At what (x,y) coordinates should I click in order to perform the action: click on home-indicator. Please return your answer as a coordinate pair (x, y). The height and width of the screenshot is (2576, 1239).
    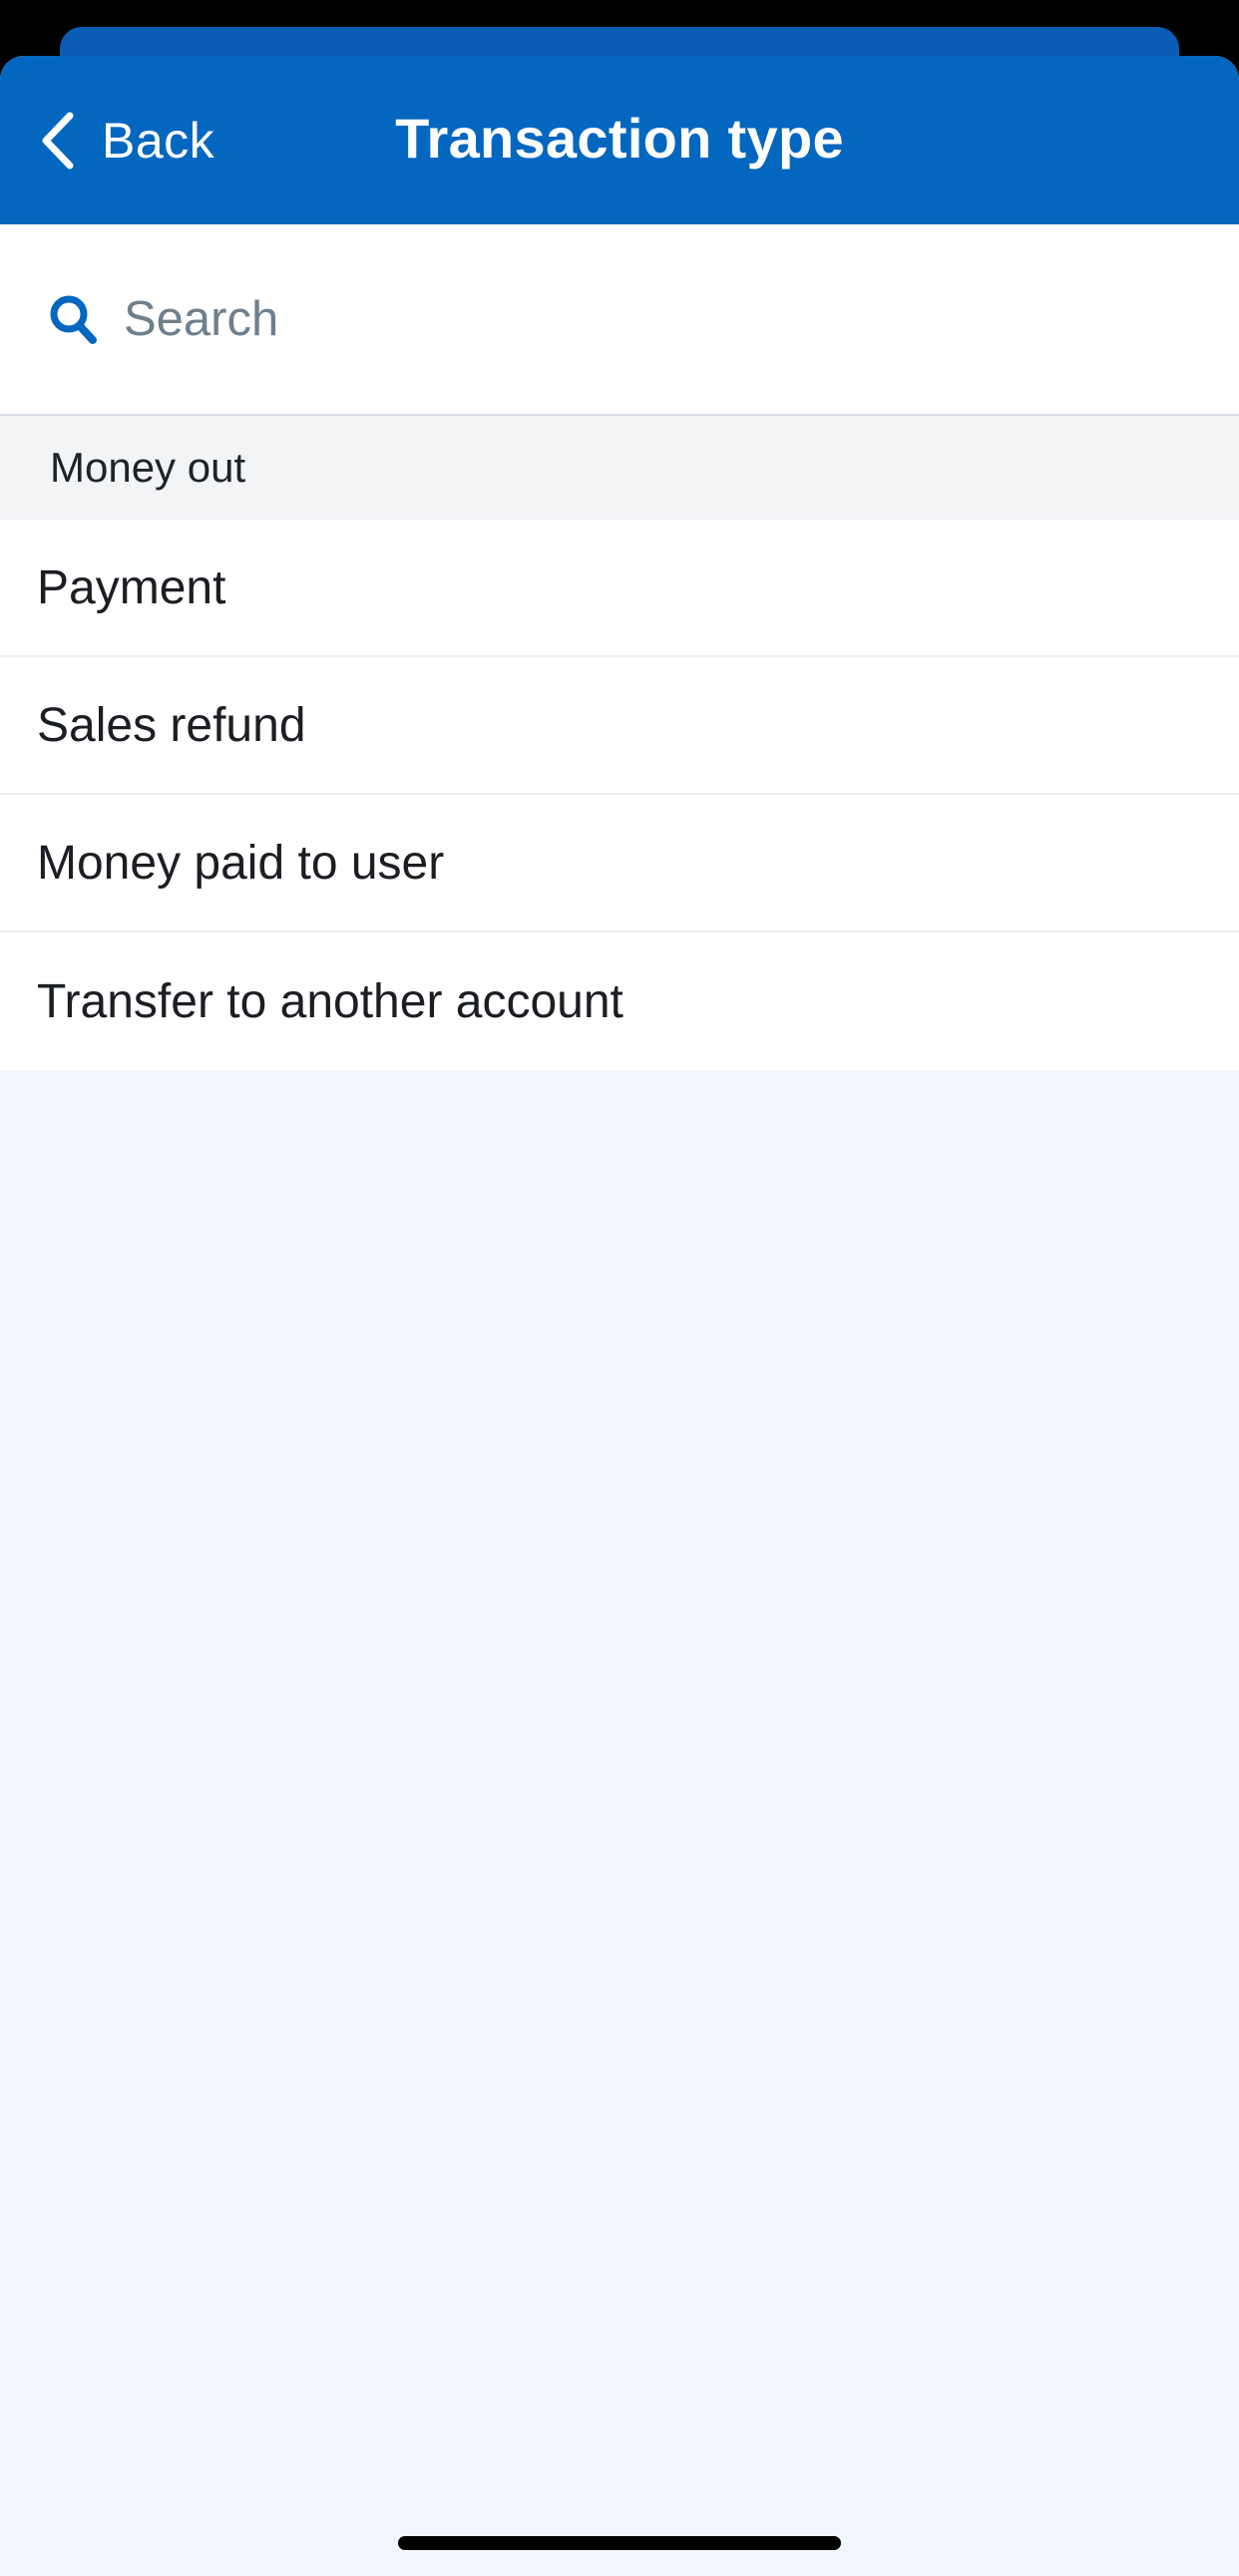
    Looking at the image, I should click on (619, 2543).